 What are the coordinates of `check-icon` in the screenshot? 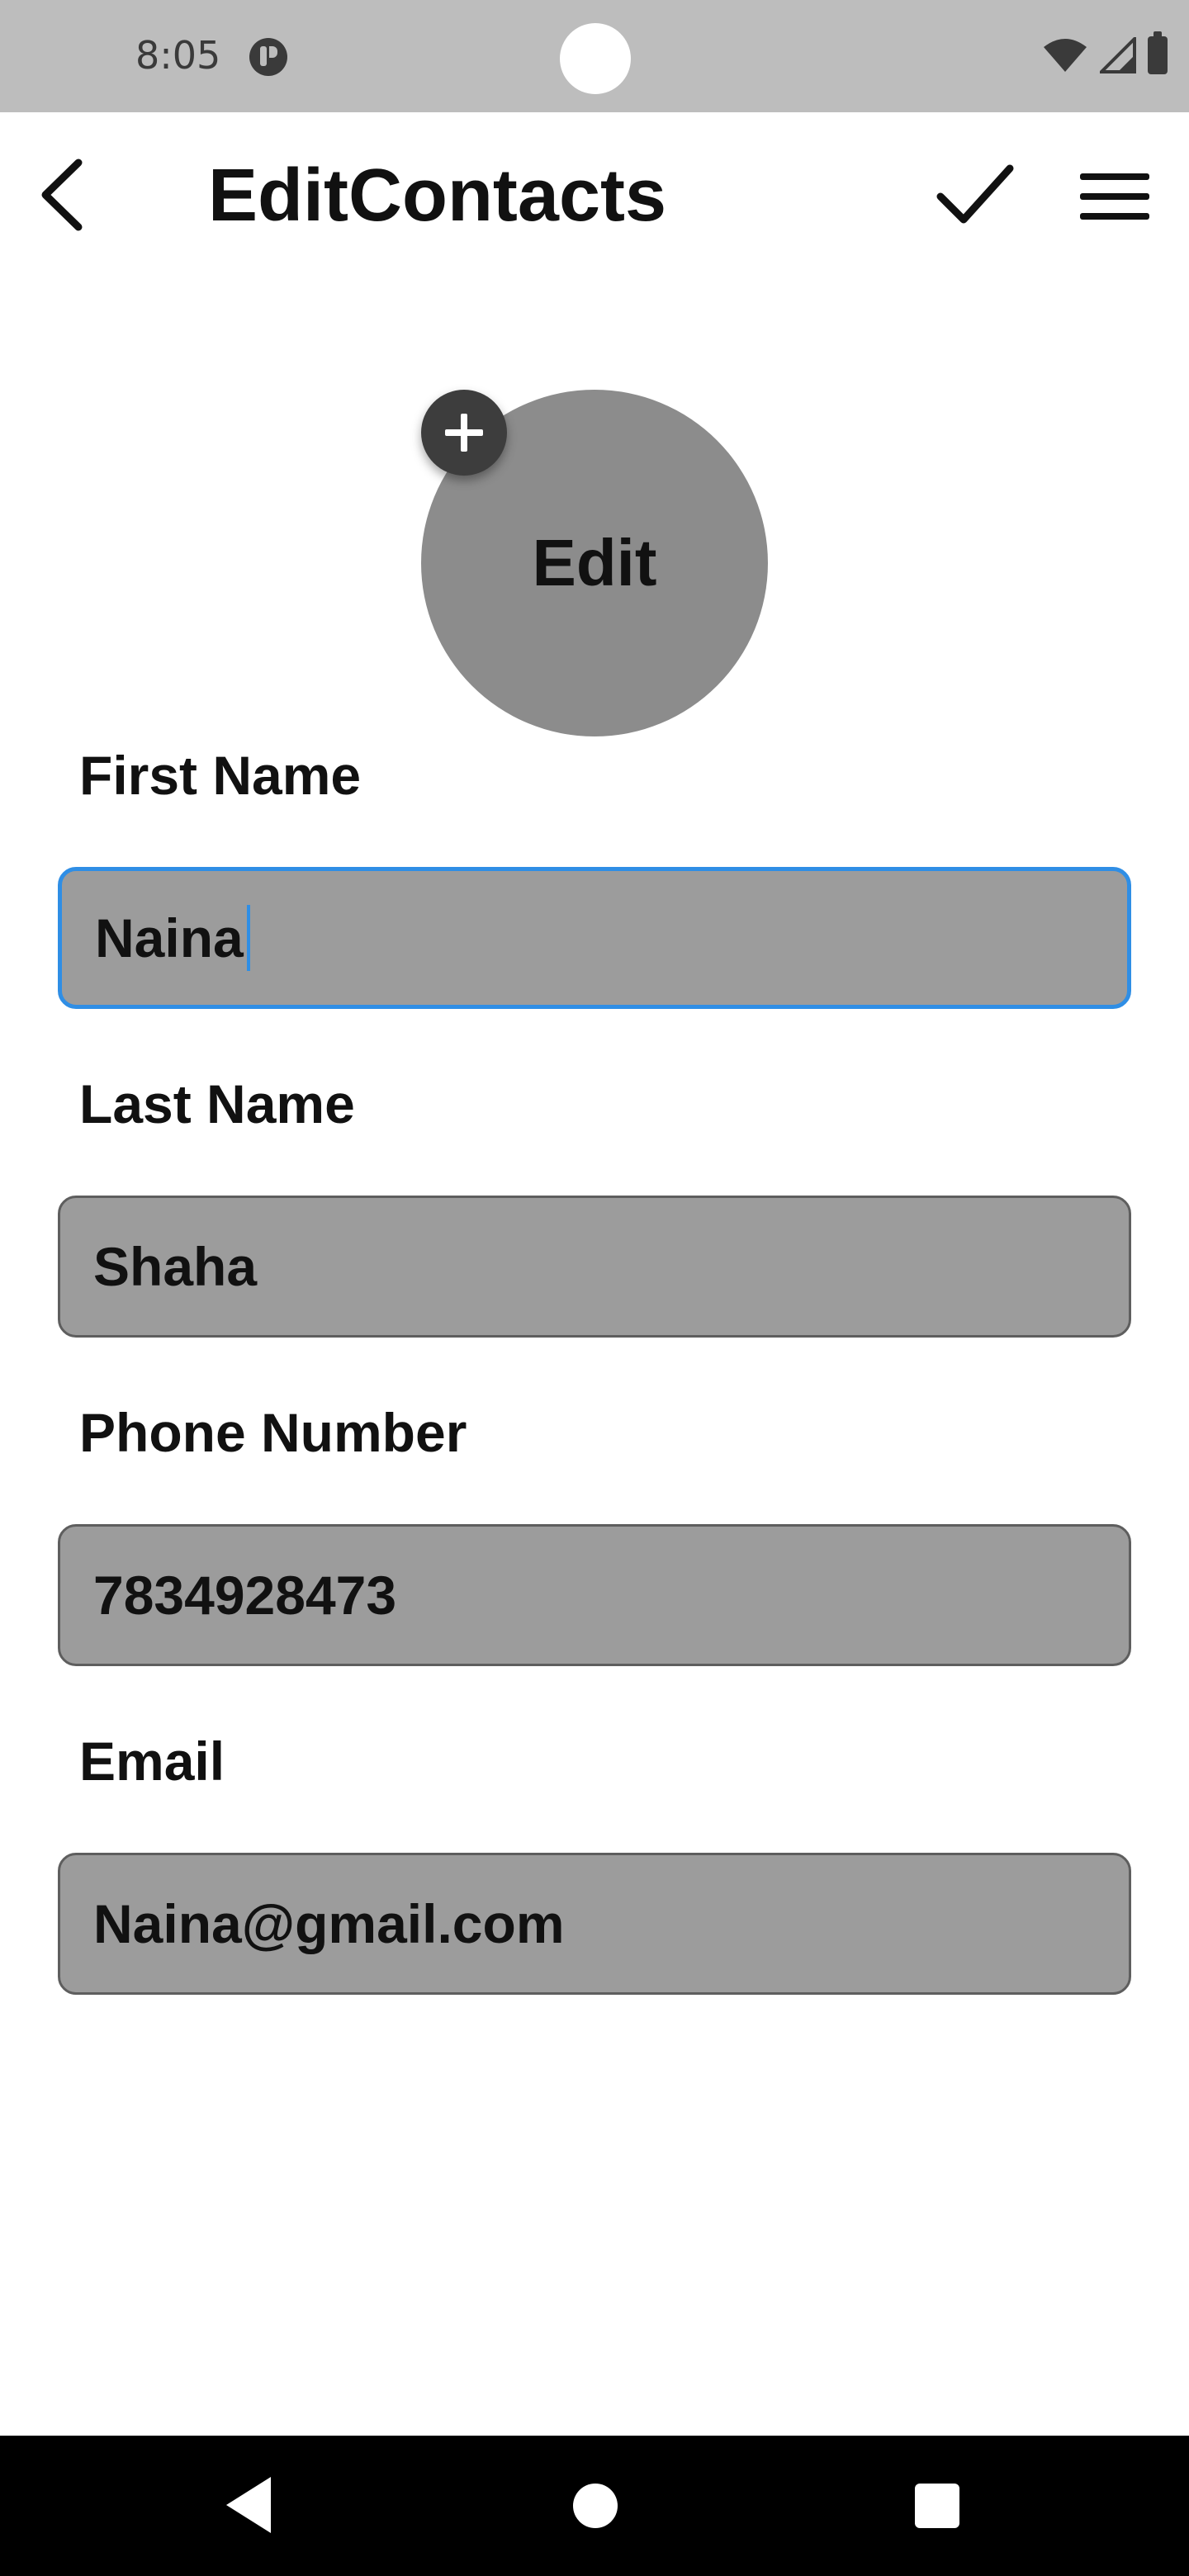 It's located at (975, 194).